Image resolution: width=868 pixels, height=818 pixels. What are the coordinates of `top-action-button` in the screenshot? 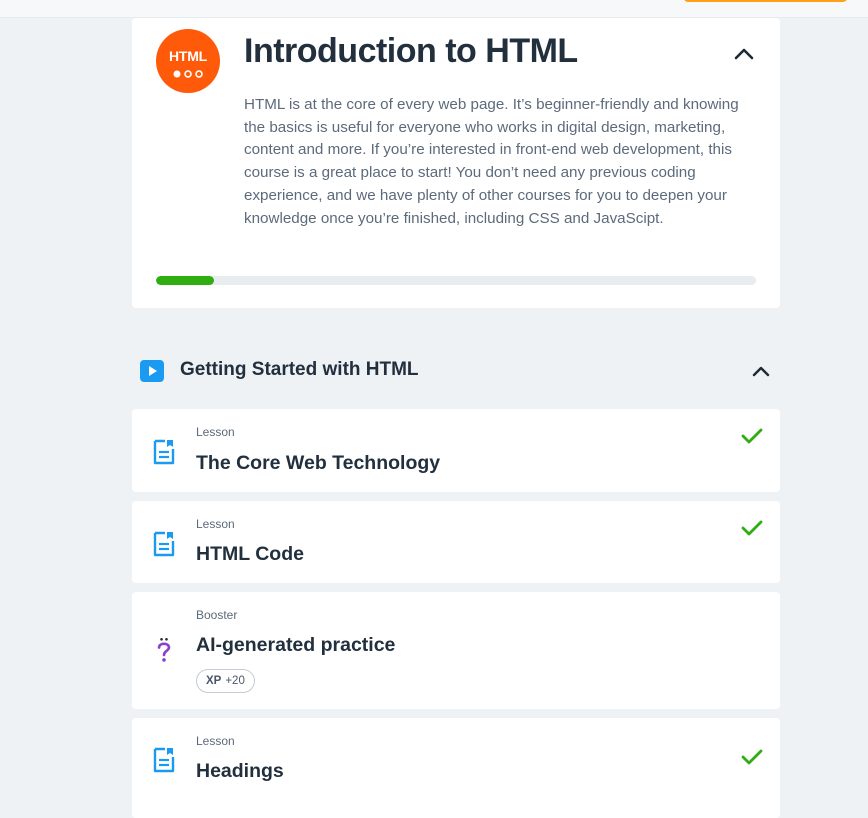 It's located at (765, 1).